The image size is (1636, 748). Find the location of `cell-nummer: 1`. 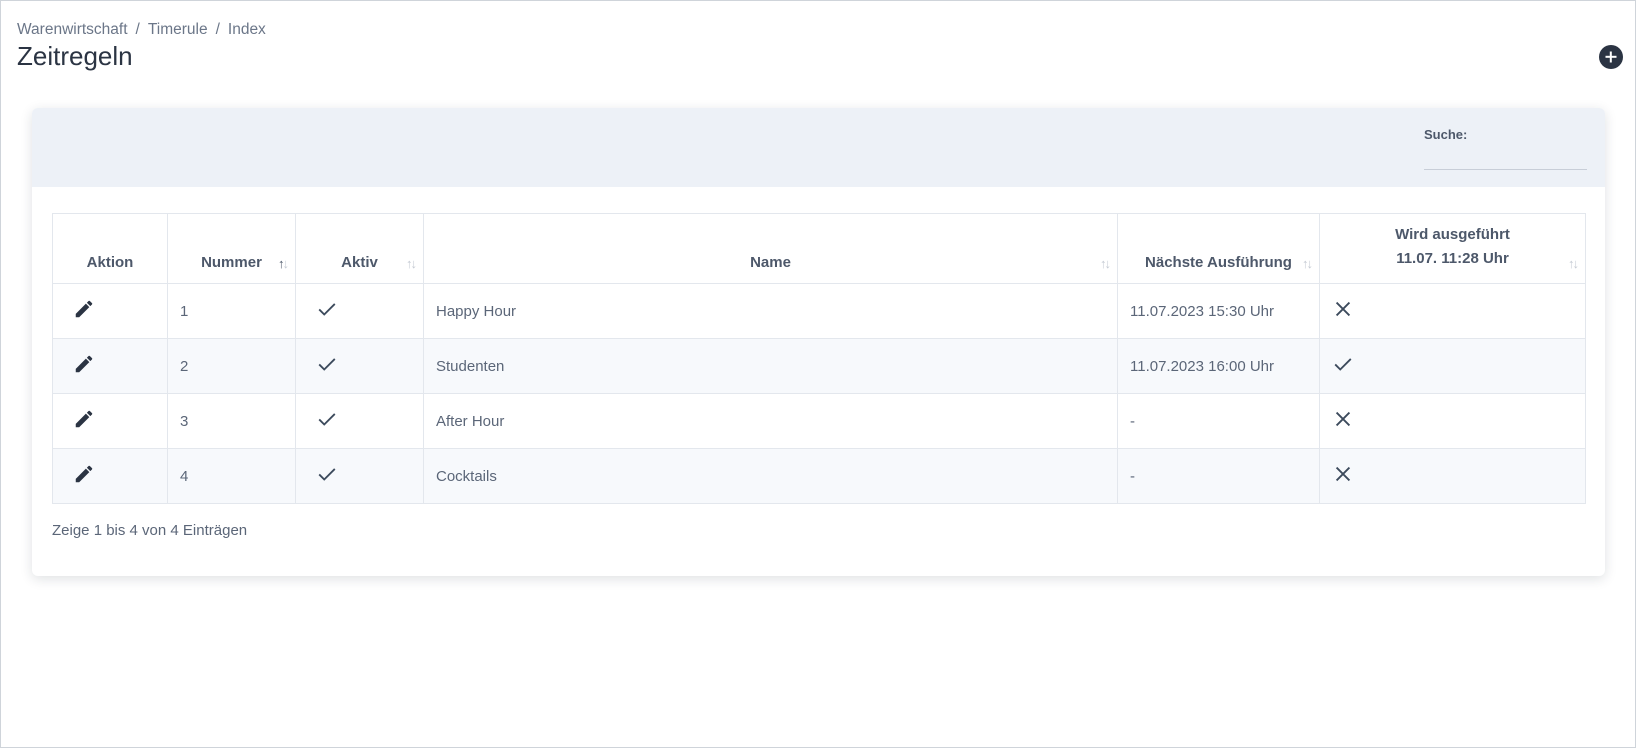

cell-nummer: 1 is located at coordinates (231, 311).